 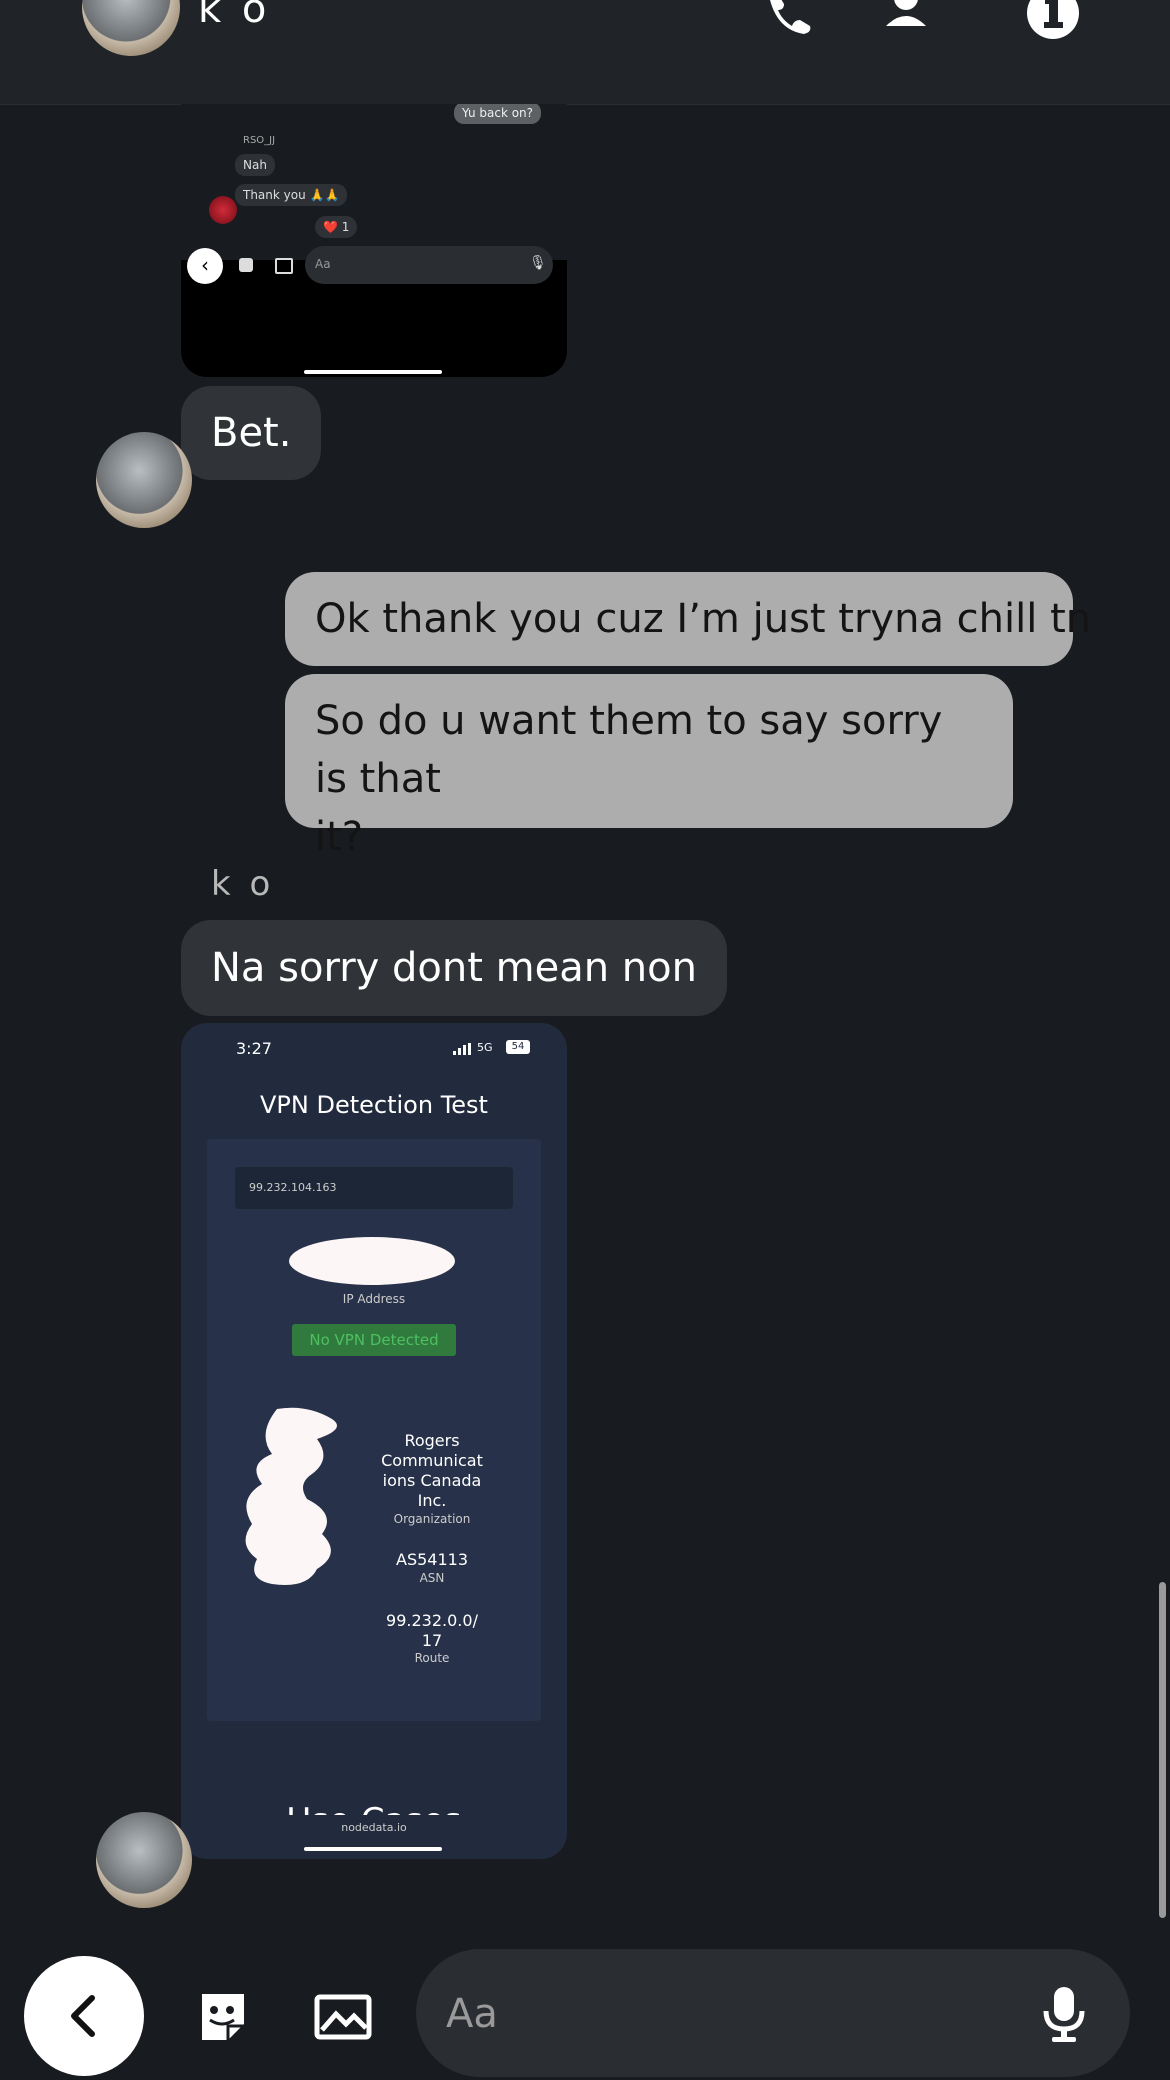 What do you see at coordinates (374, 1188) in the screenshot?
I see `ip-input-field: 99.232.104.163` at bounding box center [374, 1188].